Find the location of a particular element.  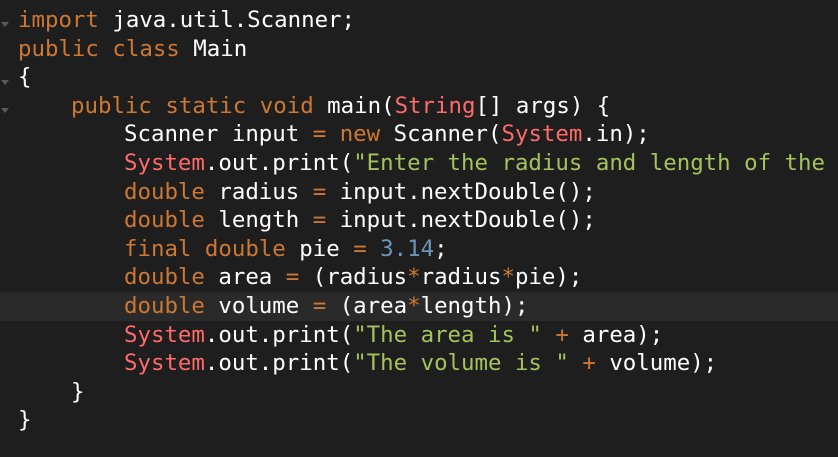

code-line: double volume = (area*length); is located at coordinates (419, 306).